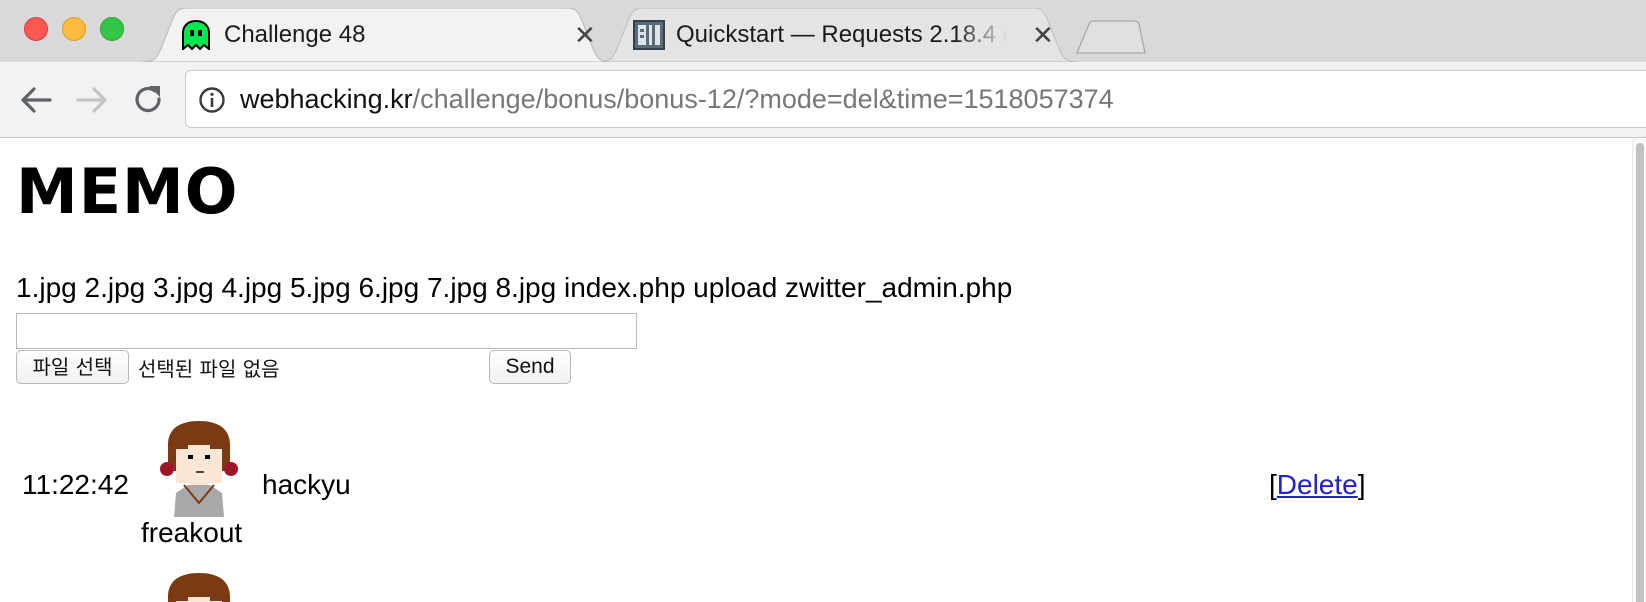 The image size is (1646, 602). Describe the element at coordinates (326, 99) in the screenshot. I see `url-host: webhacking.kr` at that location.